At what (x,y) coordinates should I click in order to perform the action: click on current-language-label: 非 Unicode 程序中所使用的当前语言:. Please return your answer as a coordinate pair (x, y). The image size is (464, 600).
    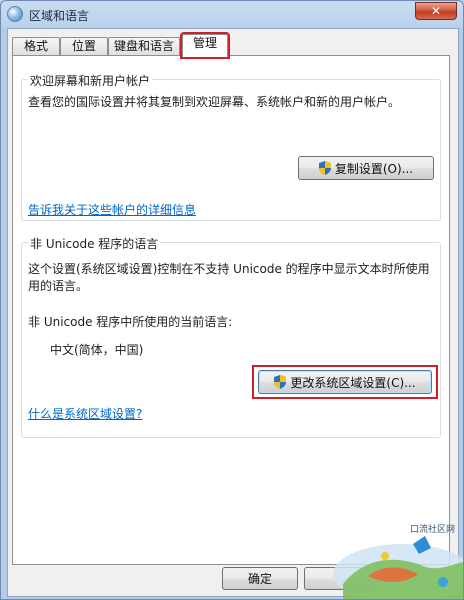
    Looking at the image, I should click on (130, 322).